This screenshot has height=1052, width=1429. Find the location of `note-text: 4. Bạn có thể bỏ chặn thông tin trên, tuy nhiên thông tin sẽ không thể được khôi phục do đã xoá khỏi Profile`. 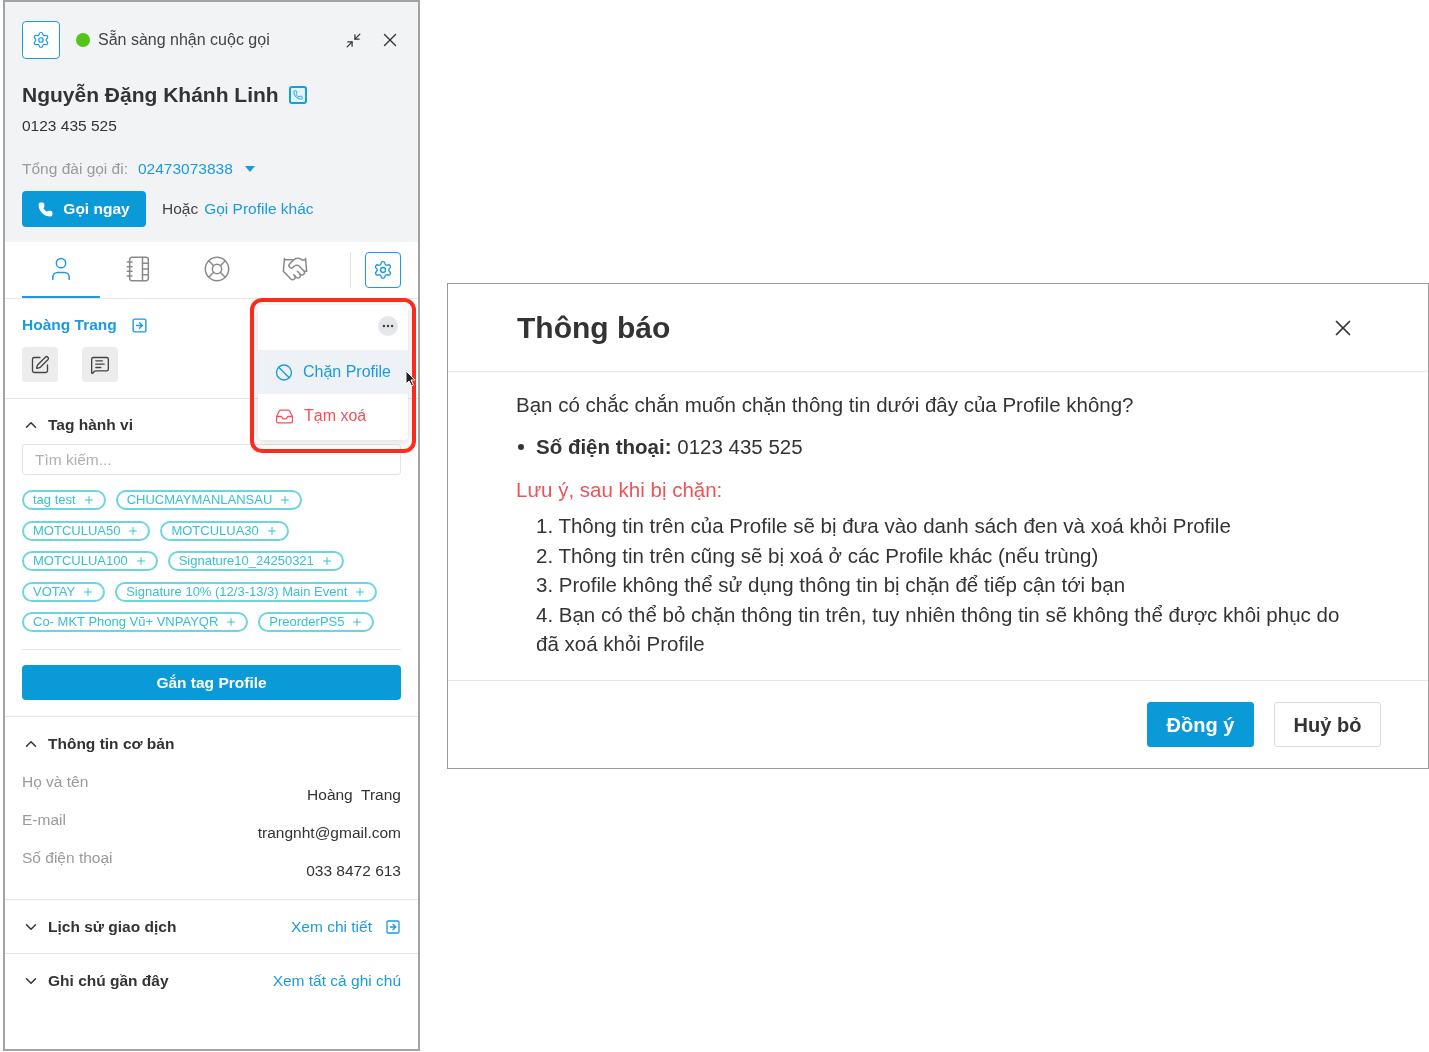

note-text: 4. Bạn có thể bỏ chặn thông tin trên, tuy nhiên thông tin sẽ không thể được khôi phục do đã xoá khỏi Profile is located at coordinates (938, 629).